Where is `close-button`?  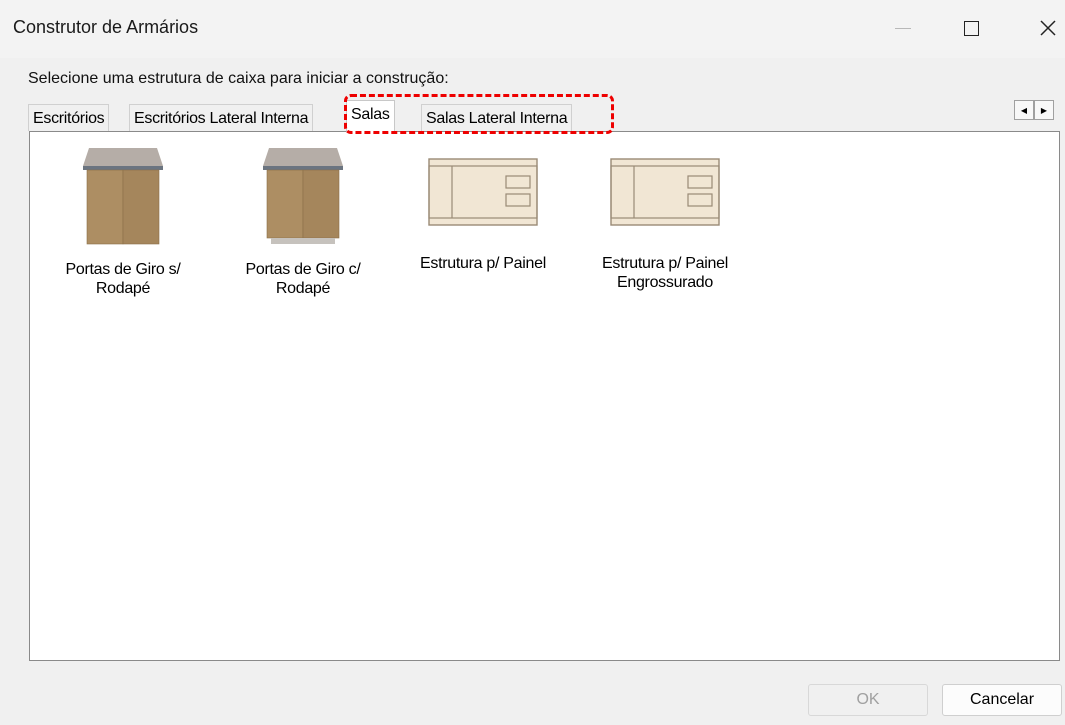 close-button is located at coordinates (1045, 28).